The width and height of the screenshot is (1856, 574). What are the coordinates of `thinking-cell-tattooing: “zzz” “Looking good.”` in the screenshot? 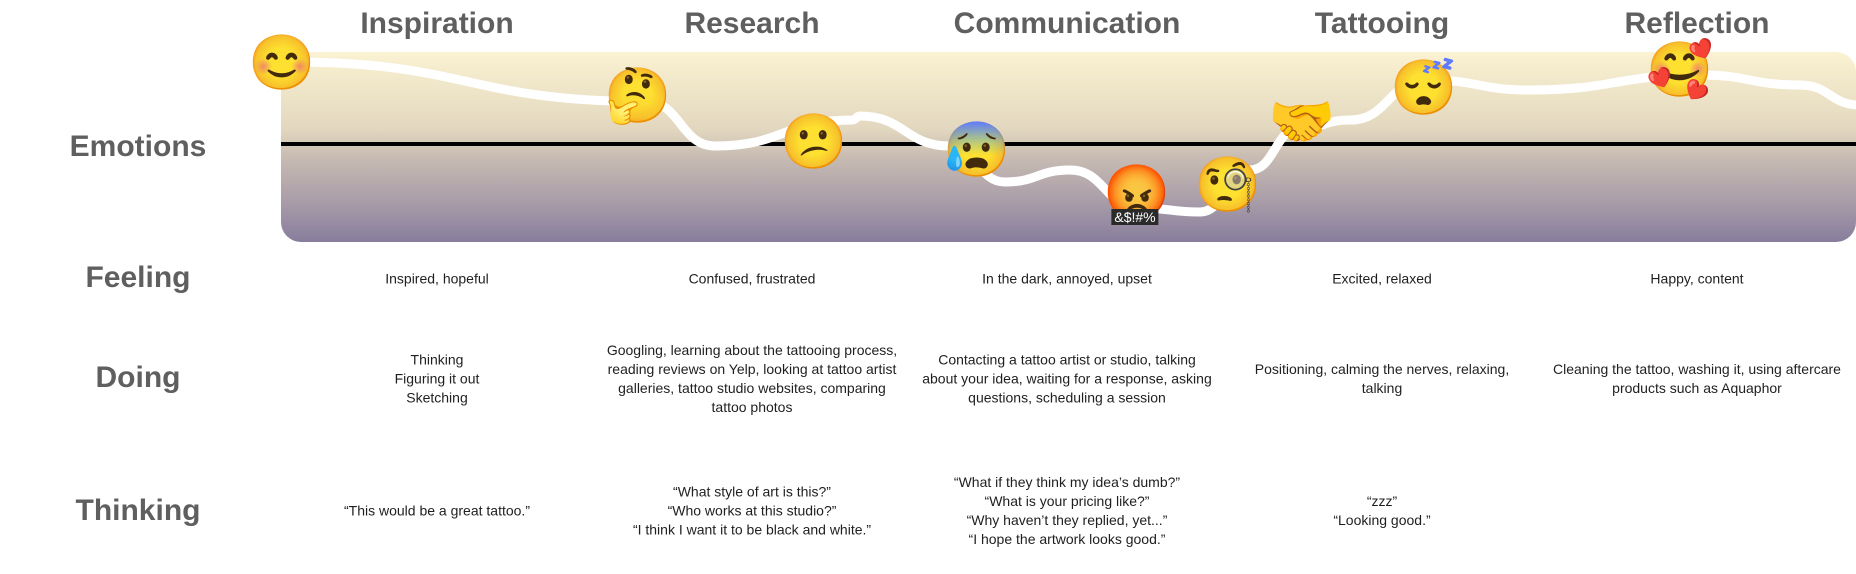 It's located at (1382, 510).